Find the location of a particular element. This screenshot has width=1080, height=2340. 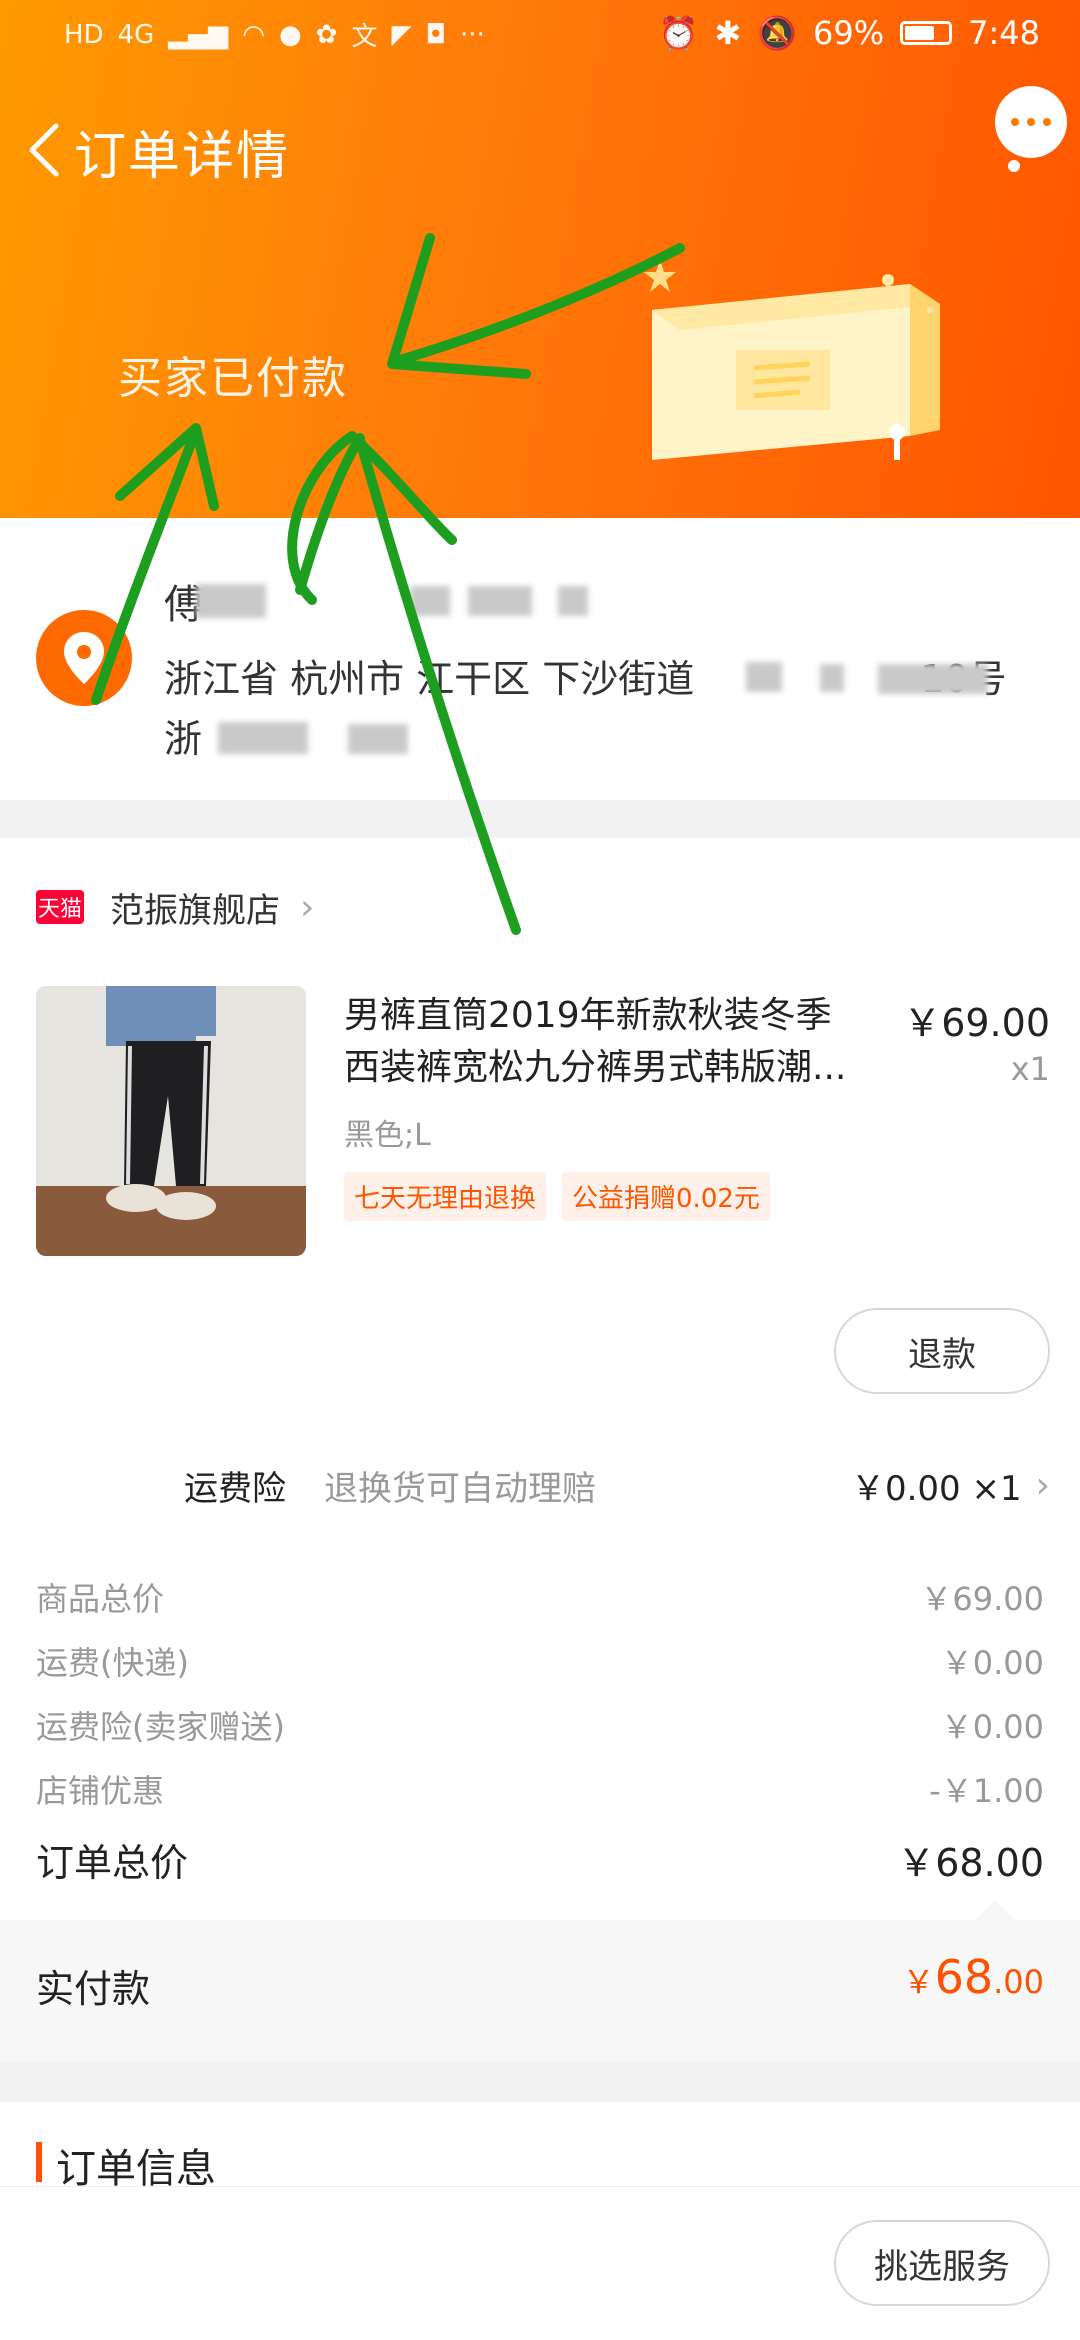

navigation-icon: ◤ is located at coordinates (401, 34).